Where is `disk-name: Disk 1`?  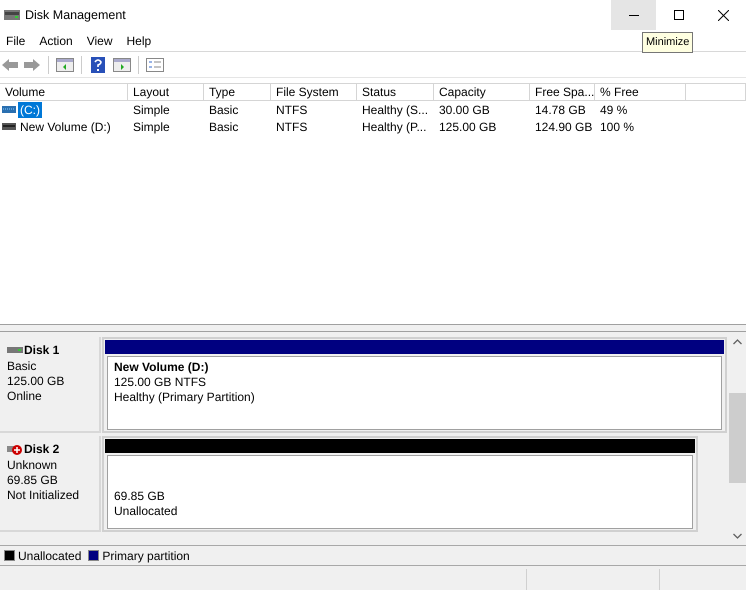
disk-name: Disk 1 is located at coordinates (42, 350).